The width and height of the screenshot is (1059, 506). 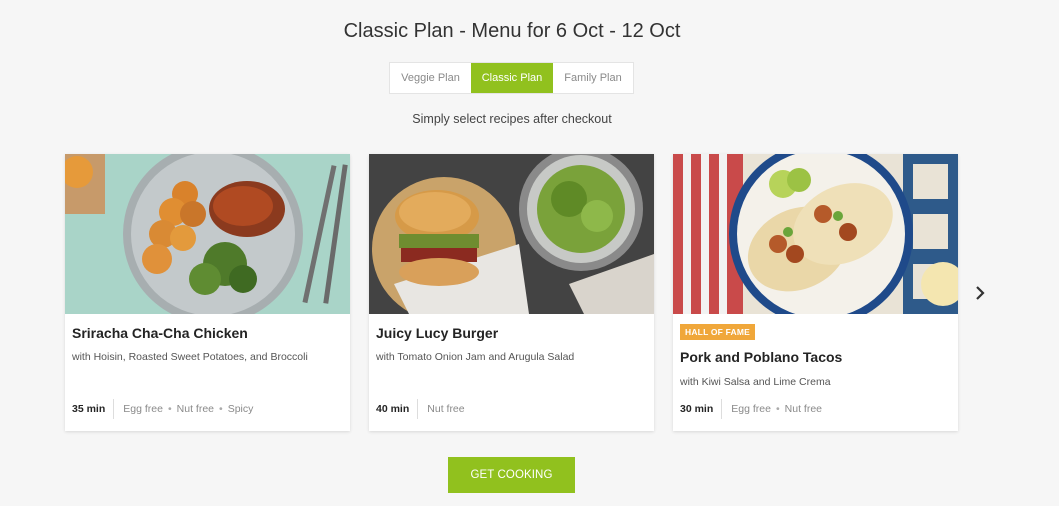 I want to click on menu-subtitle: Simply select recipes after checkout, so click(x=512, y=119).